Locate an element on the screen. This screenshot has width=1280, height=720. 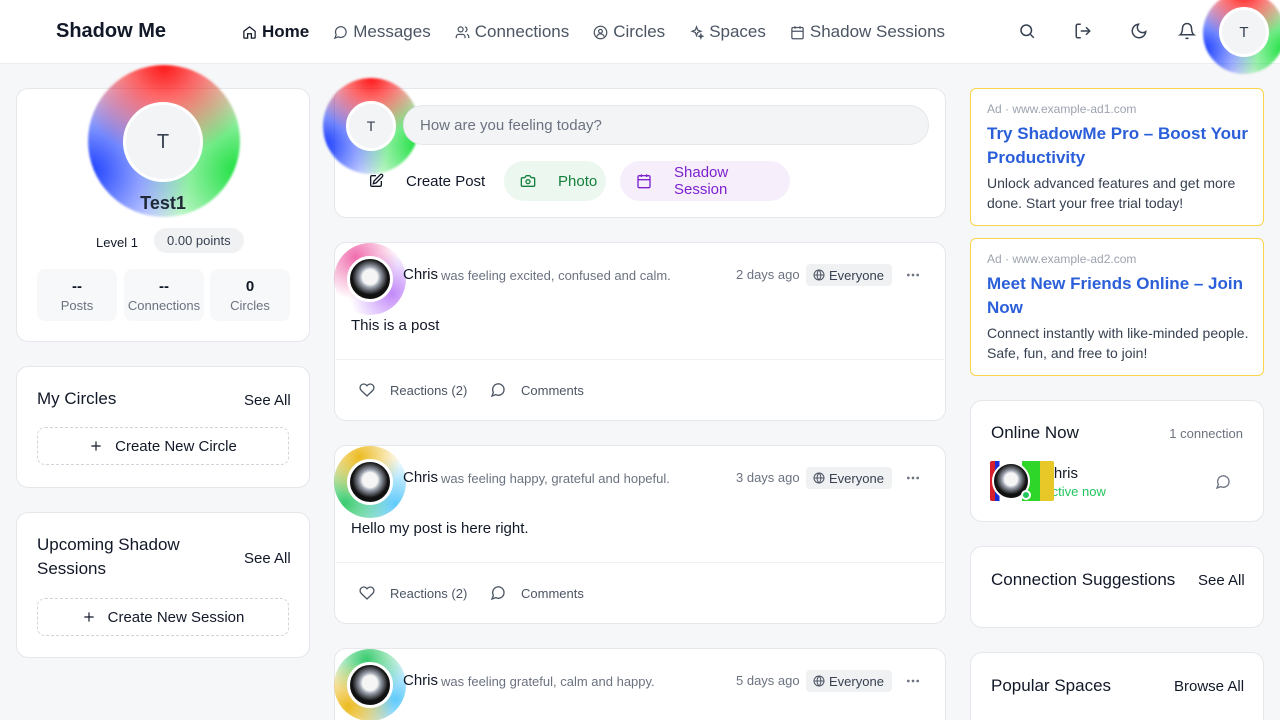
stat-posts: -- Posts is located at coordinates (77, 295).